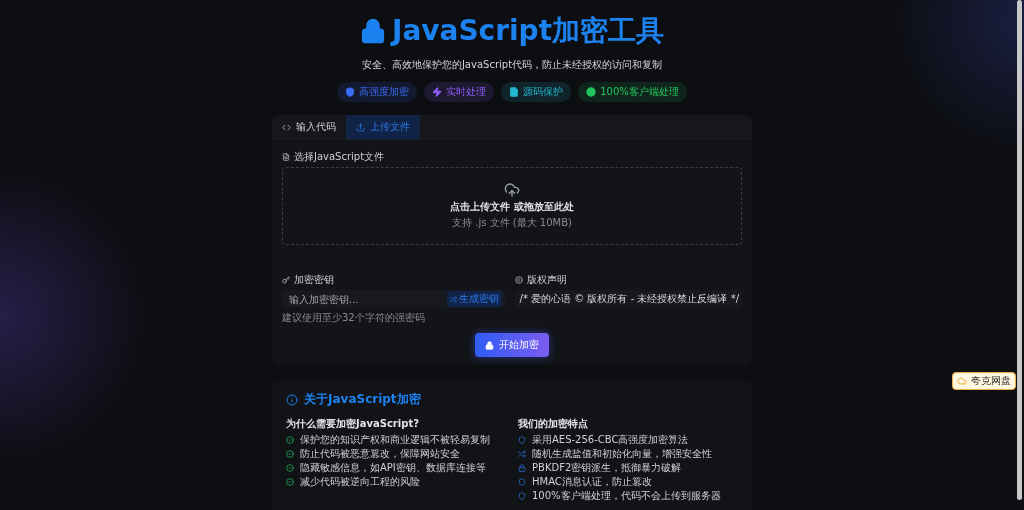  I want to click on column-heading: 我们的加密特点, so click(553, 424).